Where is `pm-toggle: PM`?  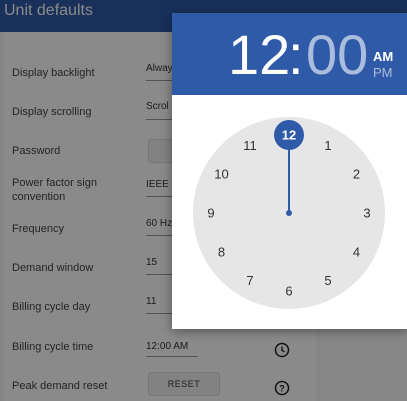 pm-toggle: PM is located at coordinates (383, 72).